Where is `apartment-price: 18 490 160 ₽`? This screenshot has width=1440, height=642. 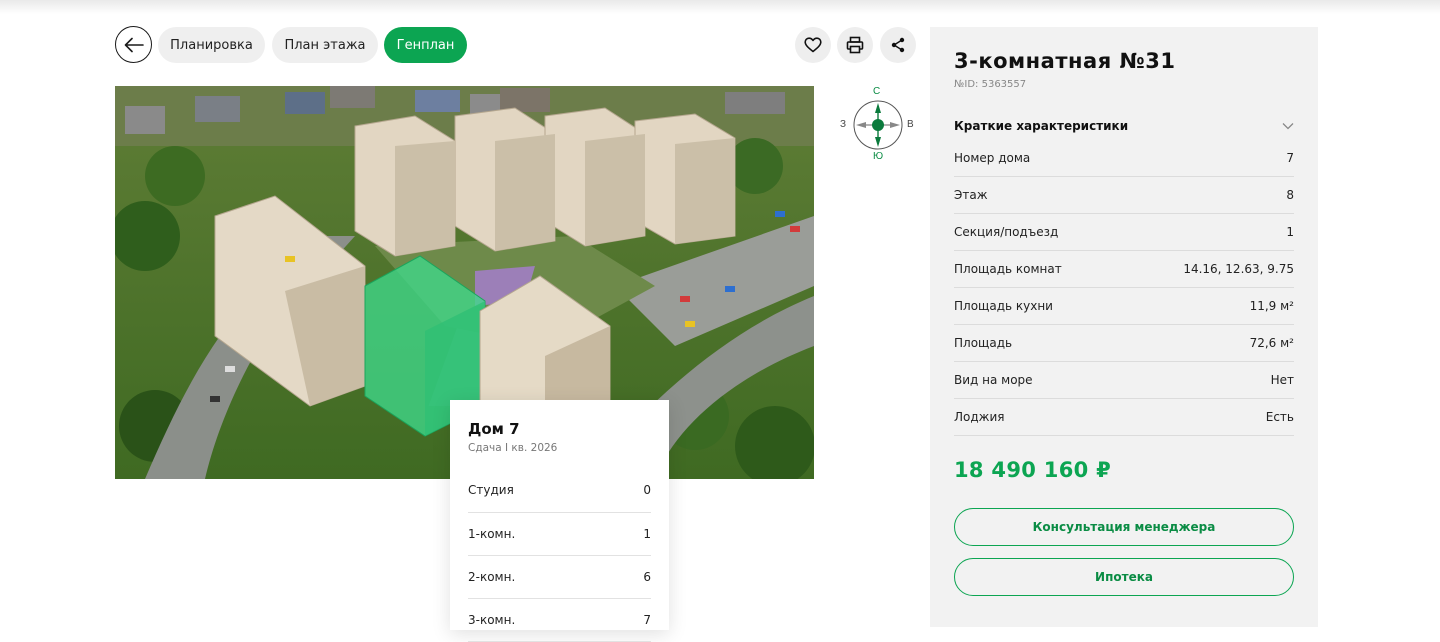
apartment-price: 18 490 160 ₽ is located at coordinates (1033, 470).